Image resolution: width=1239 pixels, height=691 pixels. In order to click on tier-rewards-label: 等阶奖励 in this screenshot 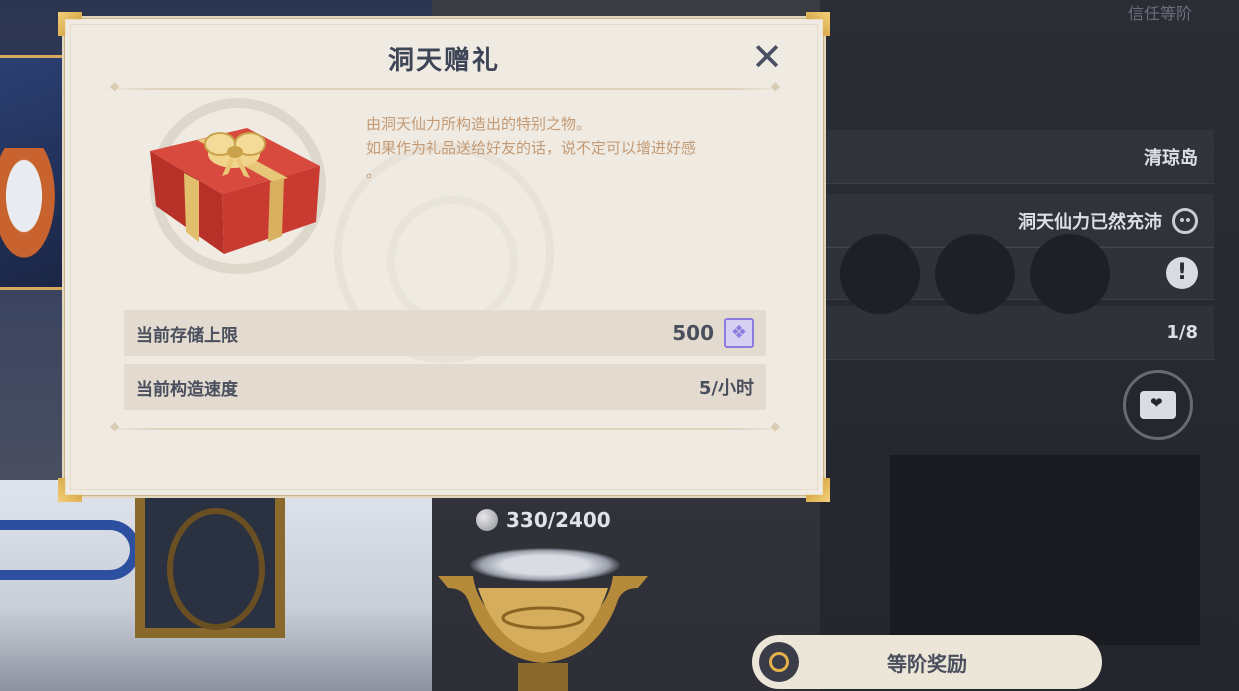, I will do `click(927, 663)`.